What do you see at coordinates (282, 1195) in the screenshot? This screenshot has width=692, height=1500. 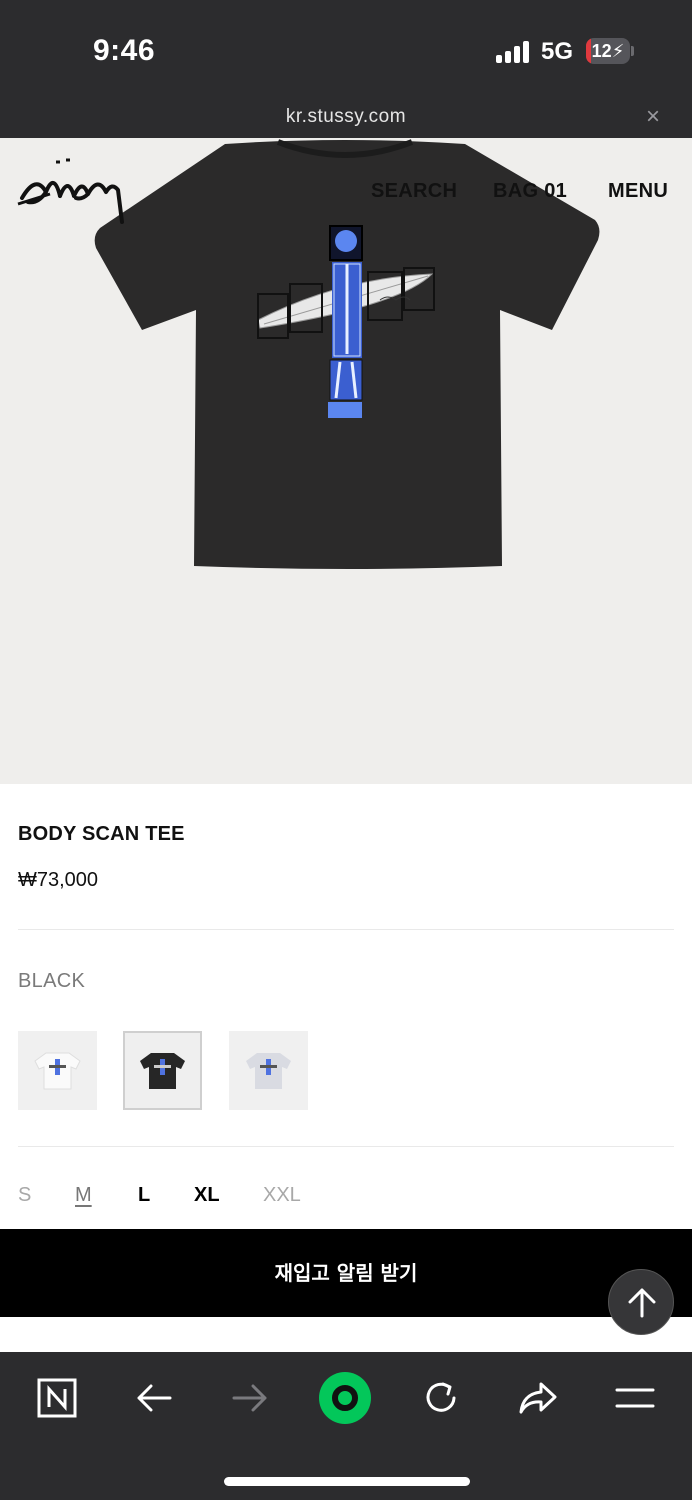 I see `size-option-xxl: XXL` at bounding box center [282, 1195].